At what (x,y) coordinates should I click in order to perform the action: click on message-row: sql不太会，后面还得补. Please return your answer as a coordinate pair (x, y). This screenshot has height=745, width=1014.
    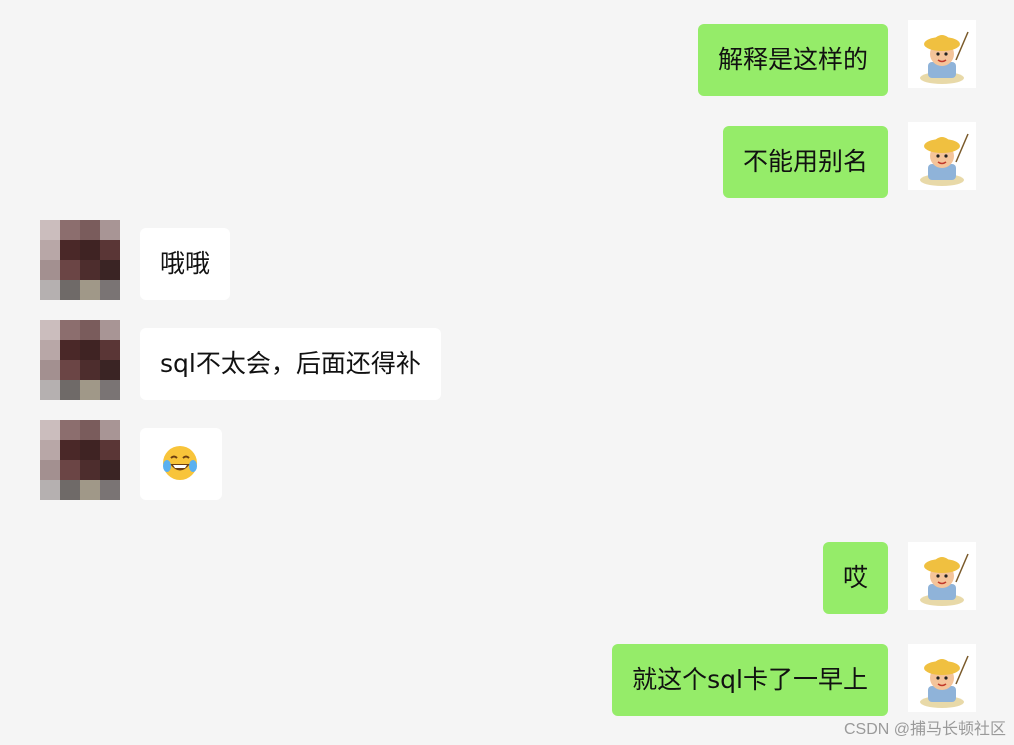
    Looking at the image, I should click on (507, 360).